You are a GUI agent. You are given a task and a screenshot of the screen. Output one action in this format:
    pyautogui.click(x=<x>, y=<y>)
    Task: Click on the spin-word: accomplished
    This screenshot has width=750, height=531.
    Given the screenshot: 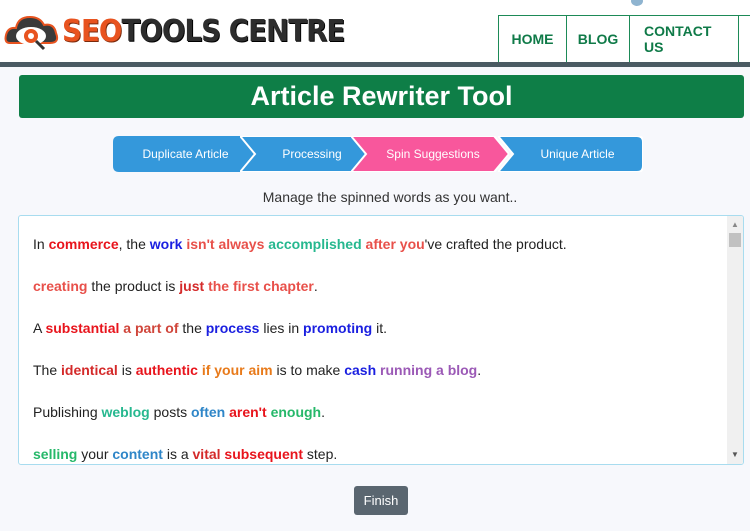 What is the action you would take?
    pyautogui.click(x=314, y=244)
    